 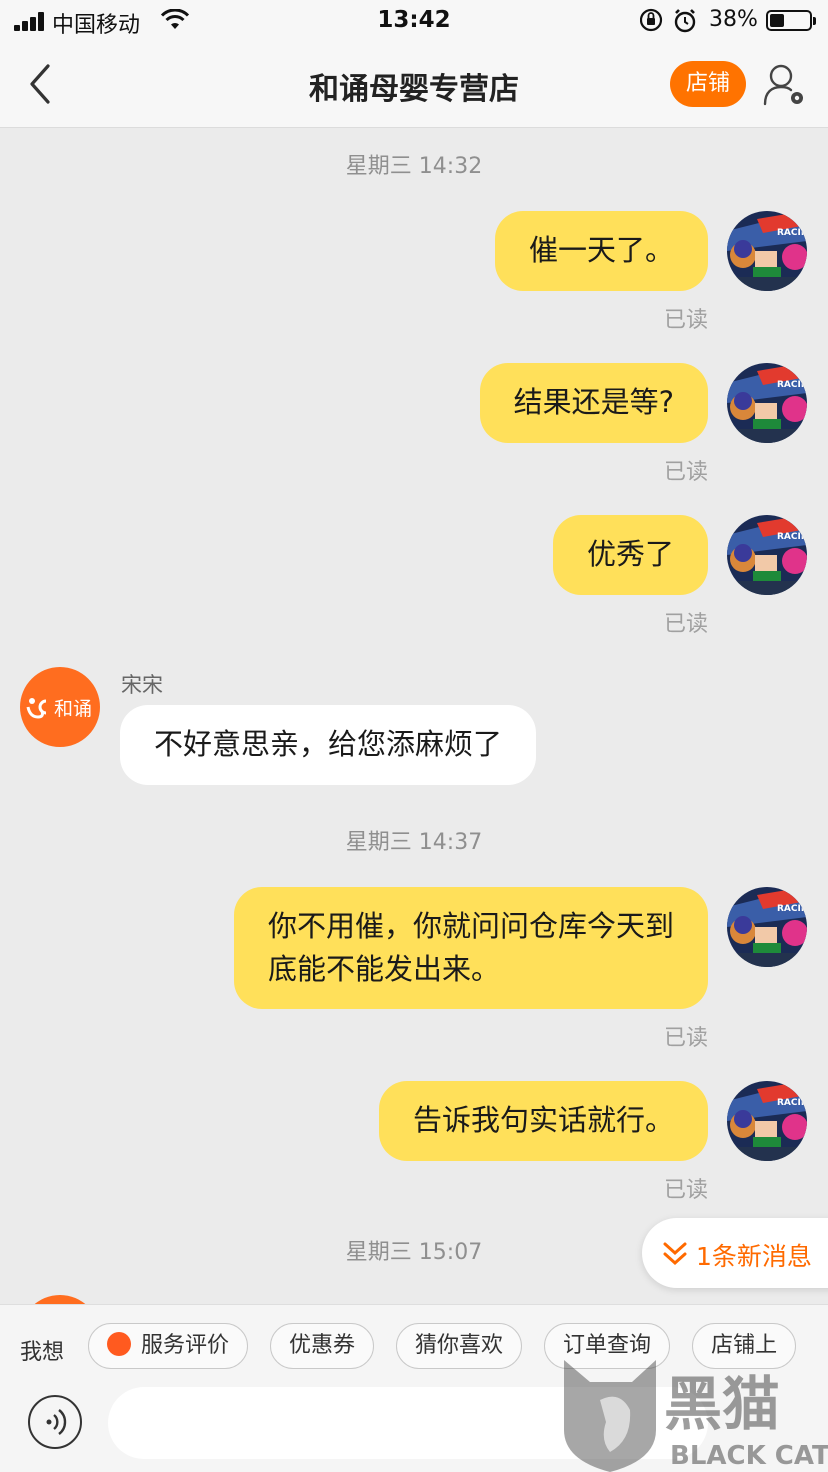 What do you see at coordinates (791, 20) in the screenshot?
I see `battery-icon` at bounding box center [791, 20].